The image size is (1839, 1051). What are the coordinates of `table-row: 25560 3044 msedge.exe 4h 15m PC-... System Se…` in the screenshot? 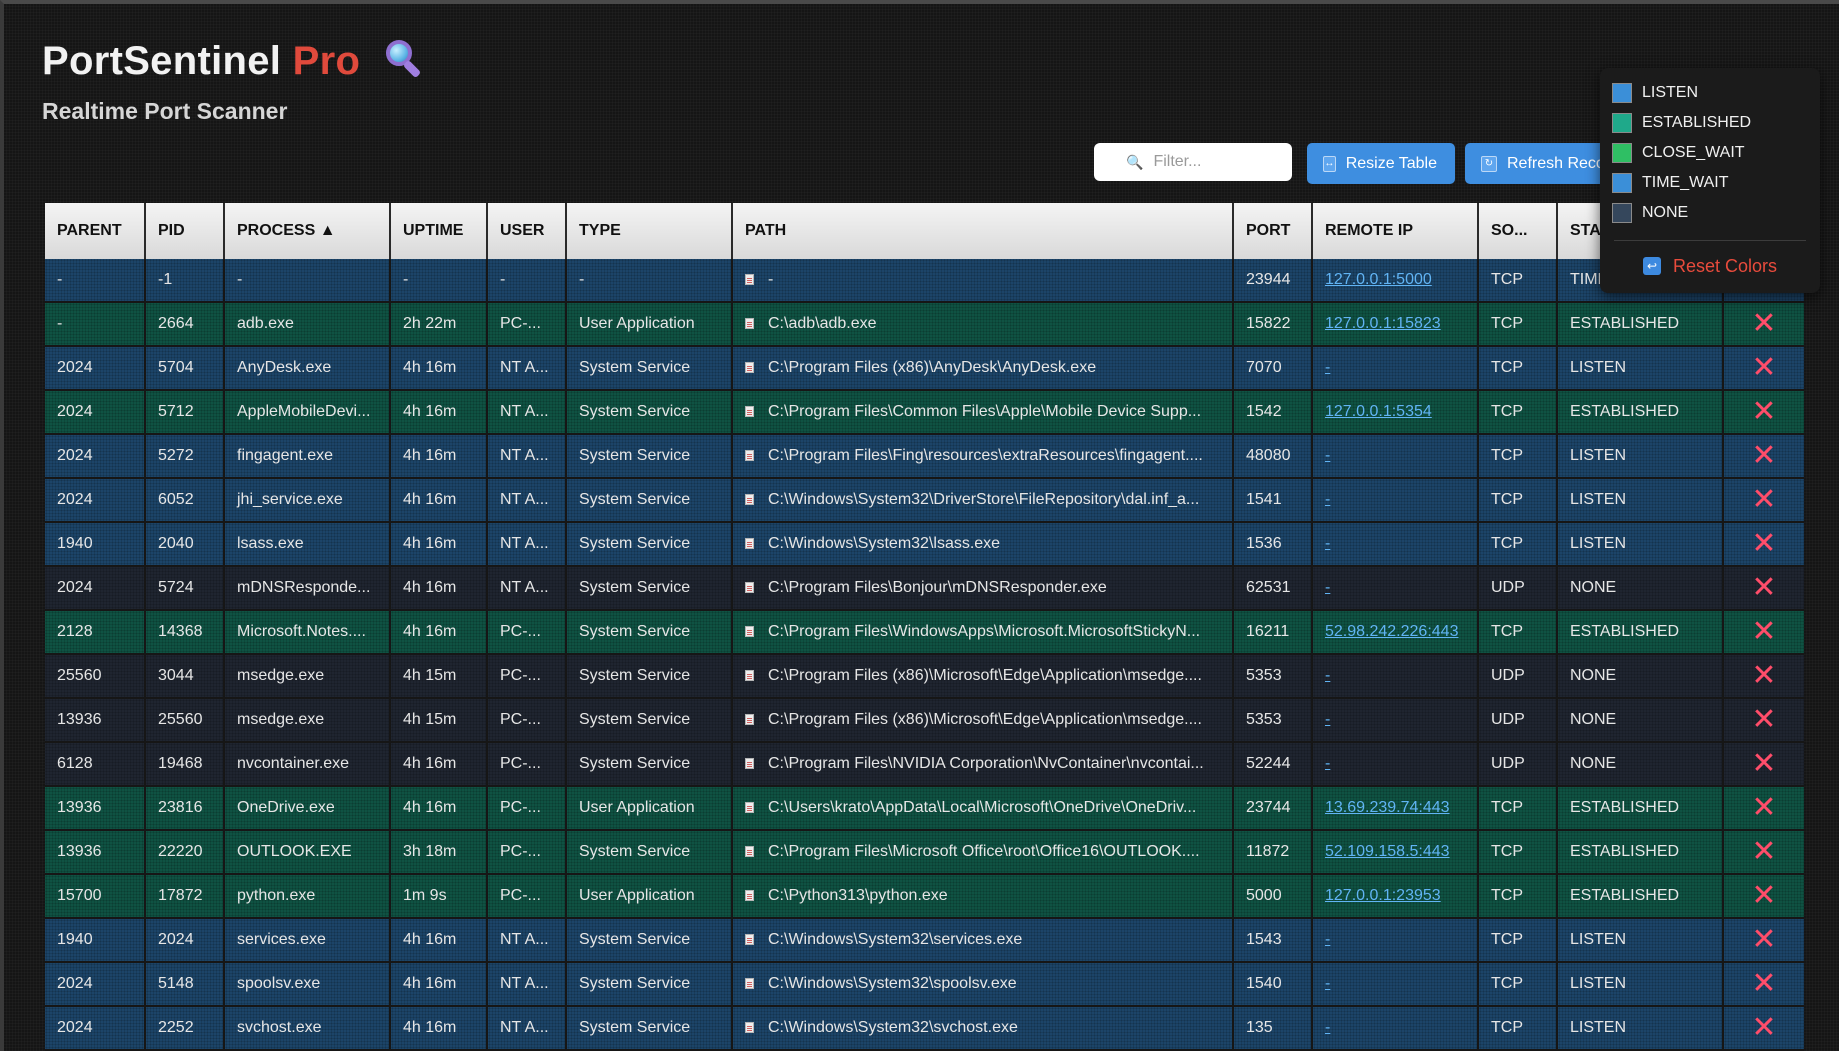 It's located at (924, 676).